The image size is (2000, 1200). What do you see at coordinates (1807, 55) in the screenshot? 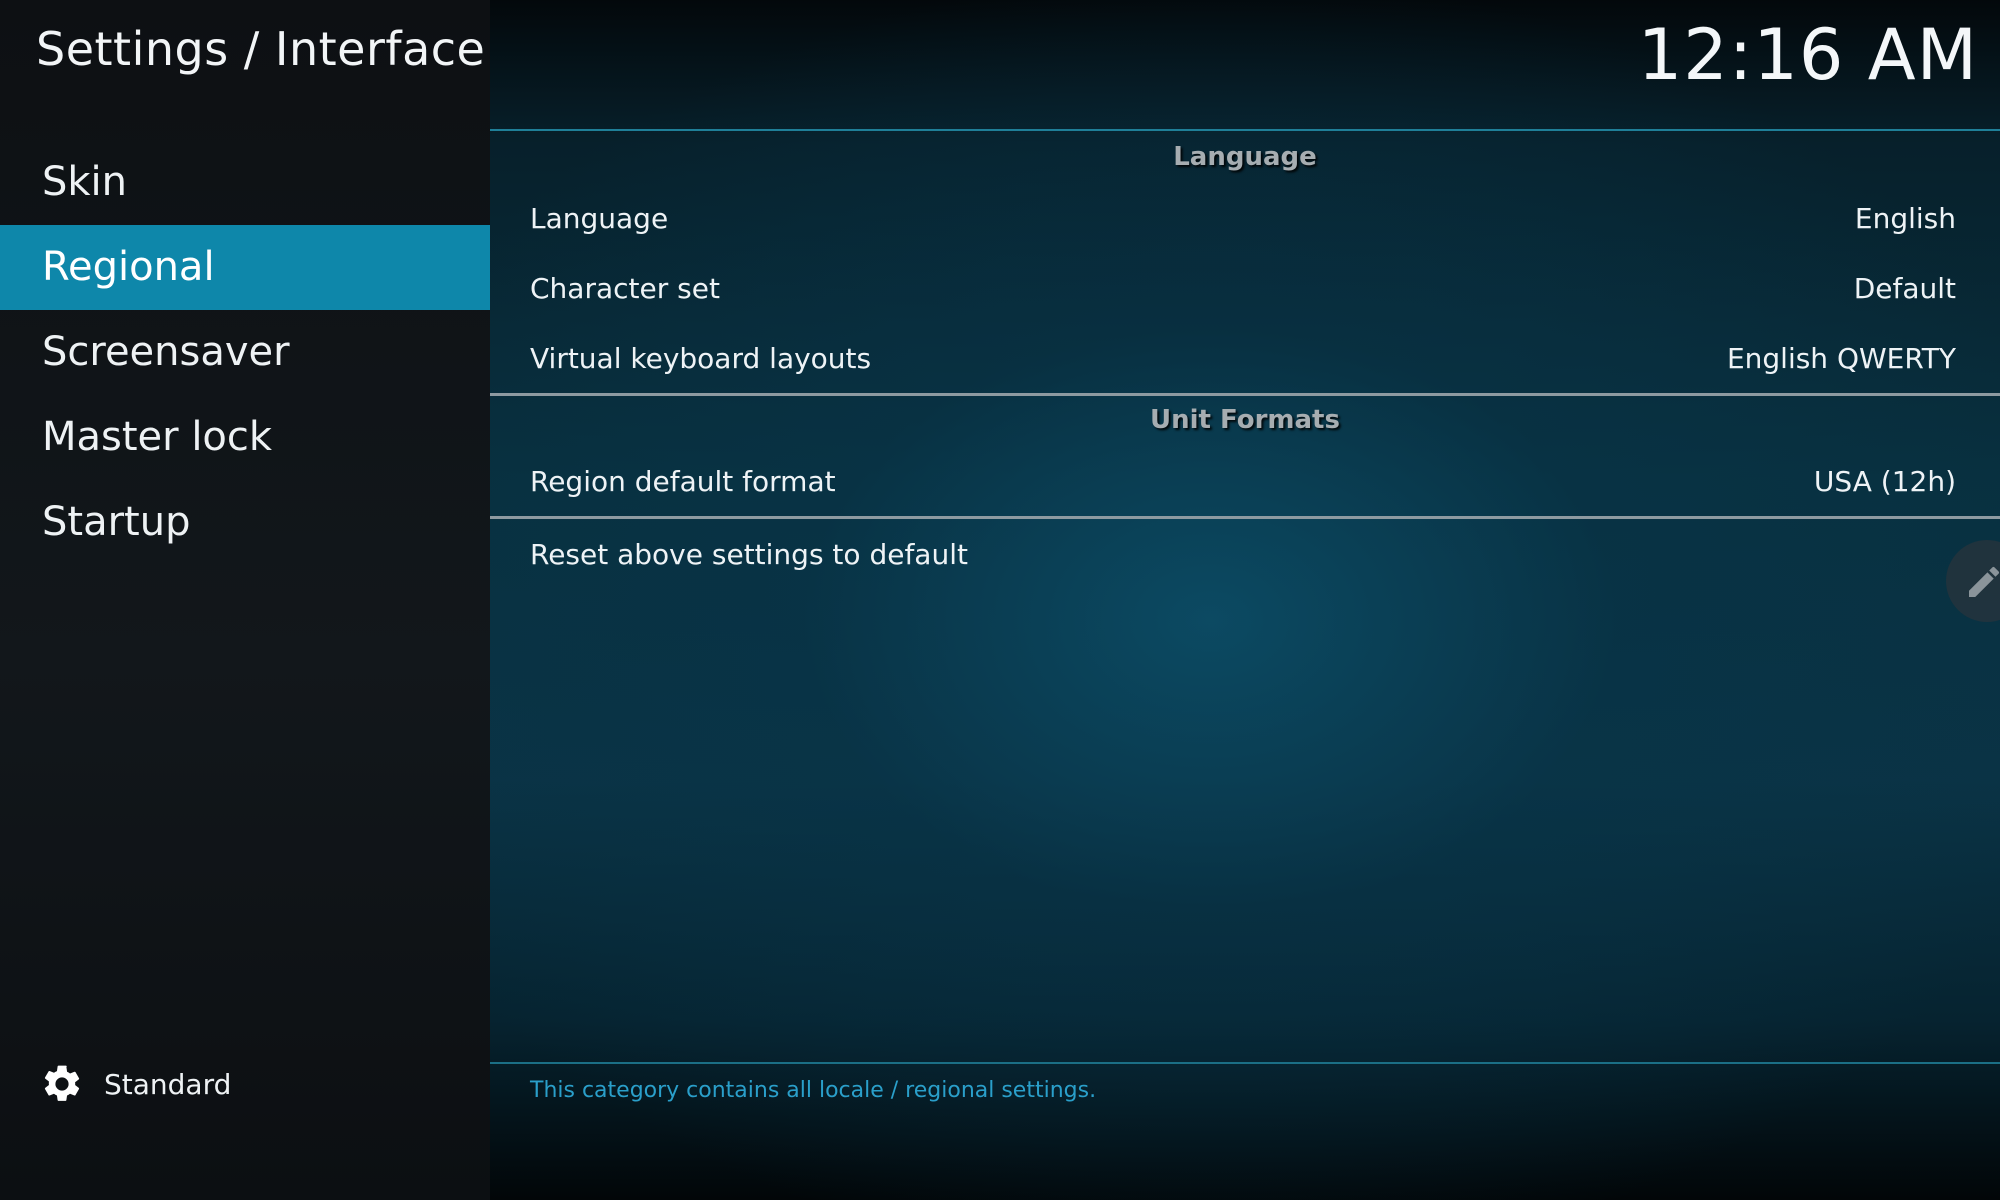
I see `clock: 12:16 AM` at bounding box center [1807, 55].